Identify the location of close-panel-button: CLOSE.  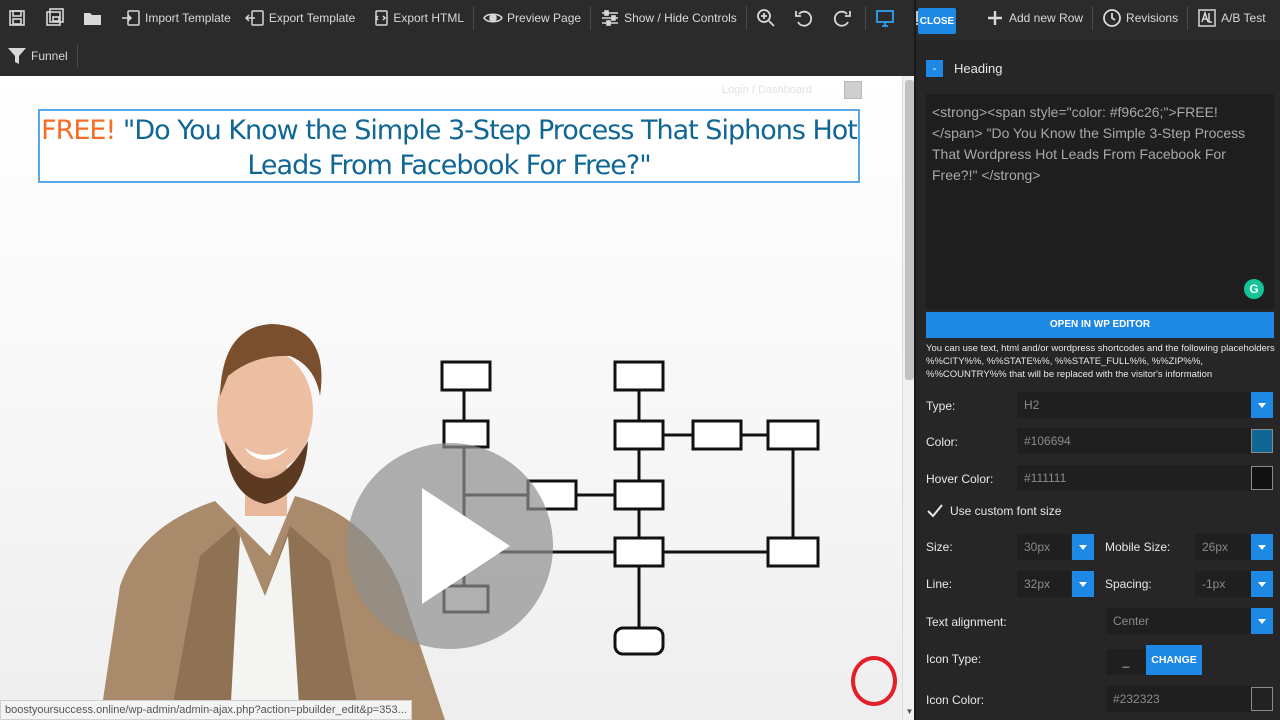
(937, 21).